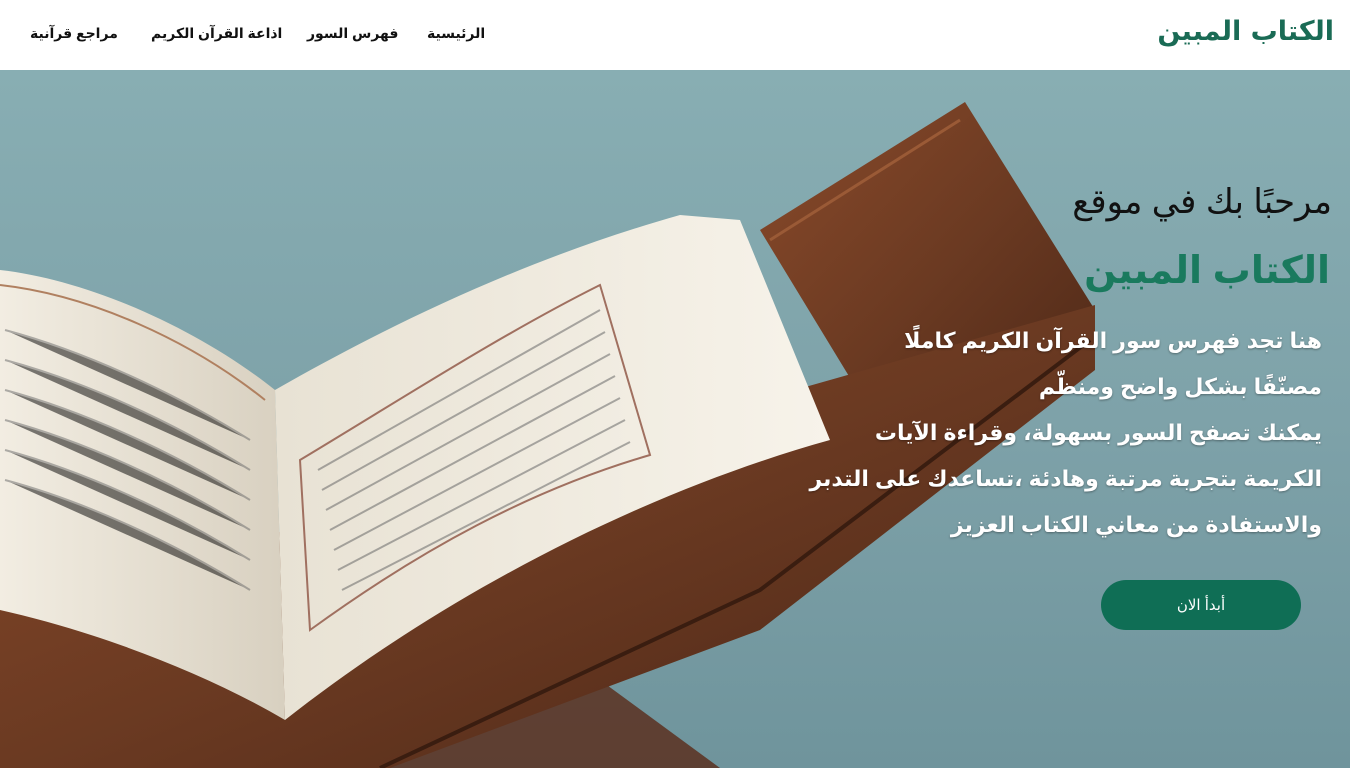 The width and height of the screenshot is (1350, 768). I want to click on nav-link-home: الرئيسية, so click(456, 33).